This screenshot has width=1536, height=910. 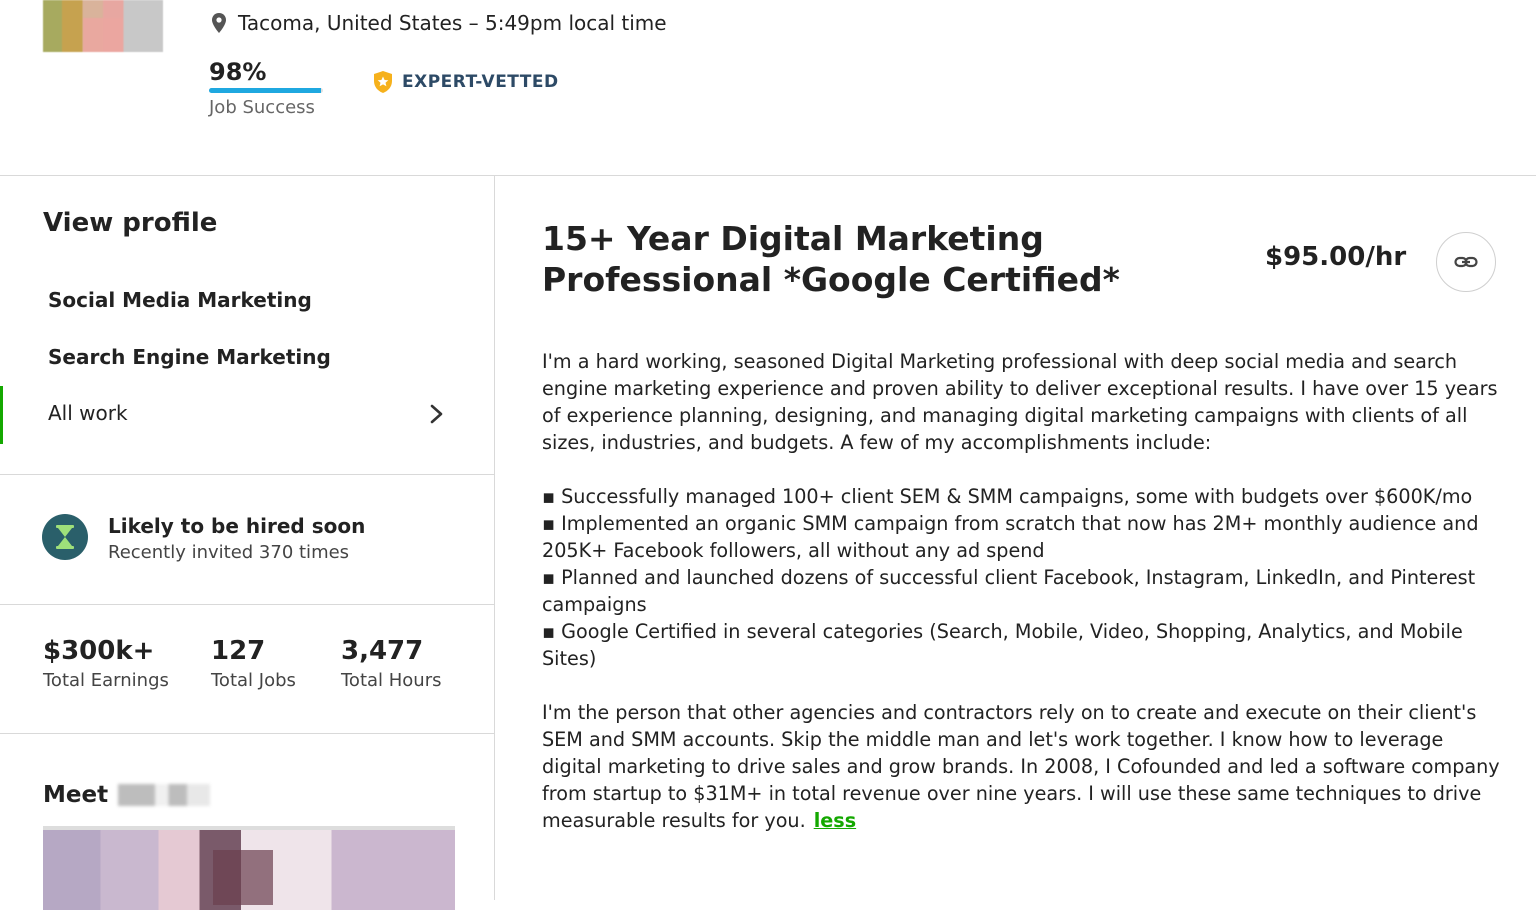 I want to click on copy-link-button, so click(x=1466, y=262).